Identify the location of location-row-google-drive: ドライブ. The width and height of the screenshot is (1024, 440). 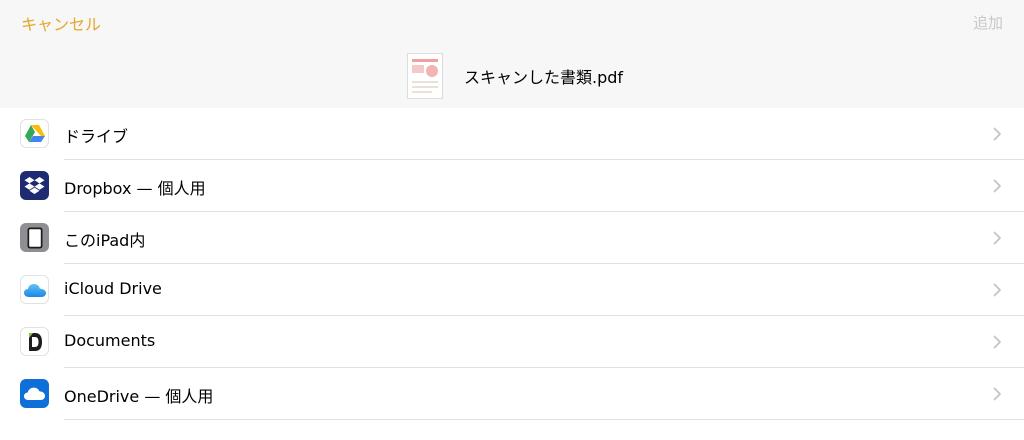
(512, 134).